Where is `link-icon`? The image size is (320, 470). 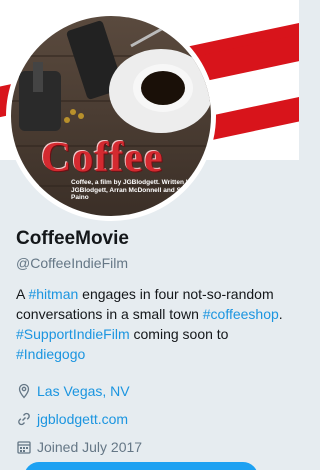
link-icon is located at coordinates (24, 418).